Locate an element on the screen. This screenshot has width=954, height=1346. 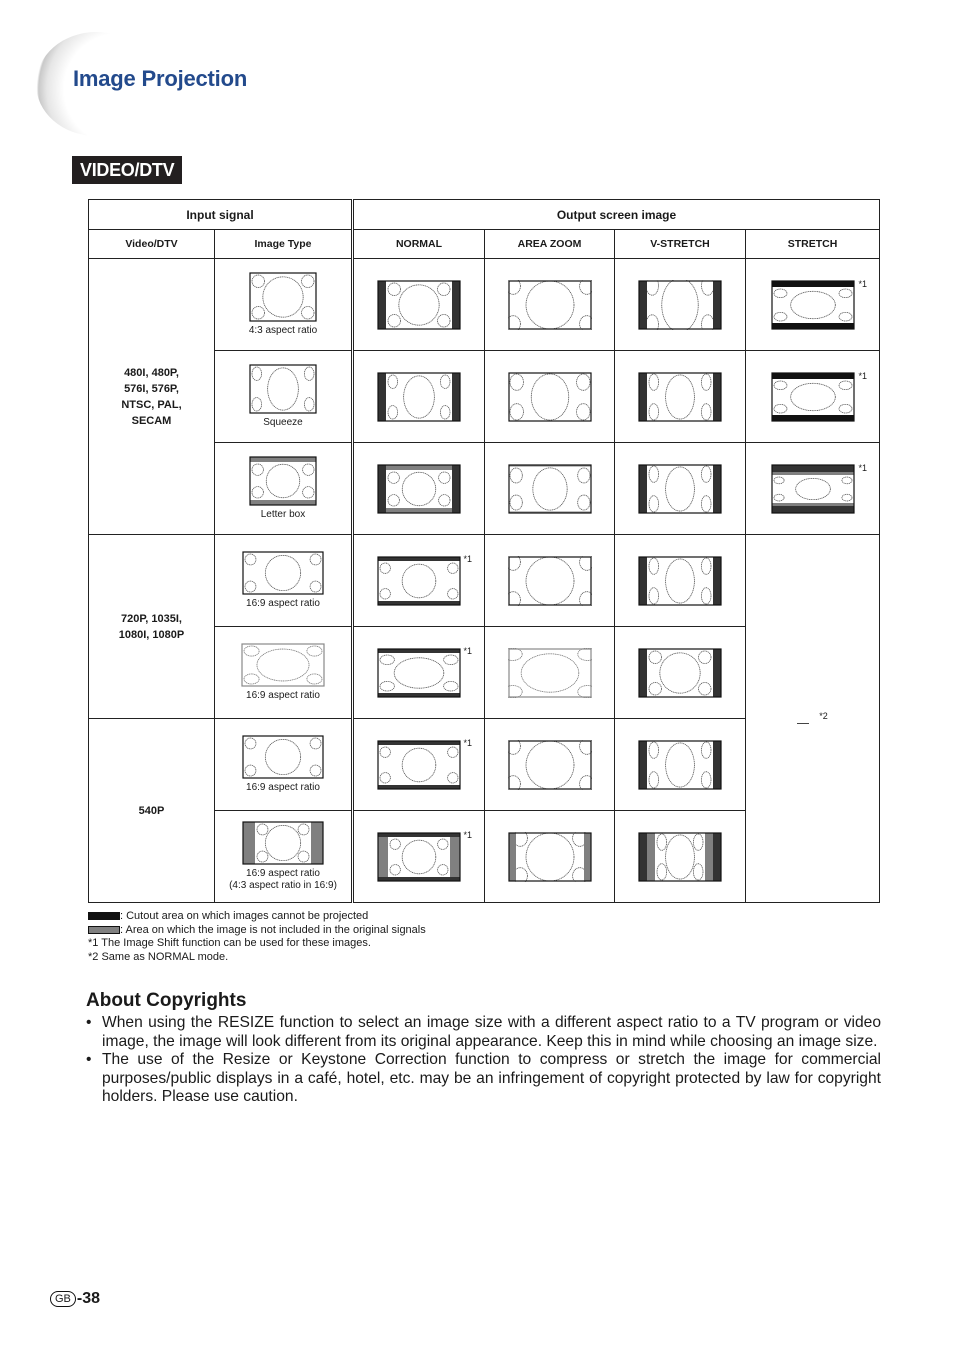
image-type-caption: 4:3 aspect ratio is located at coordinates (283, 330).